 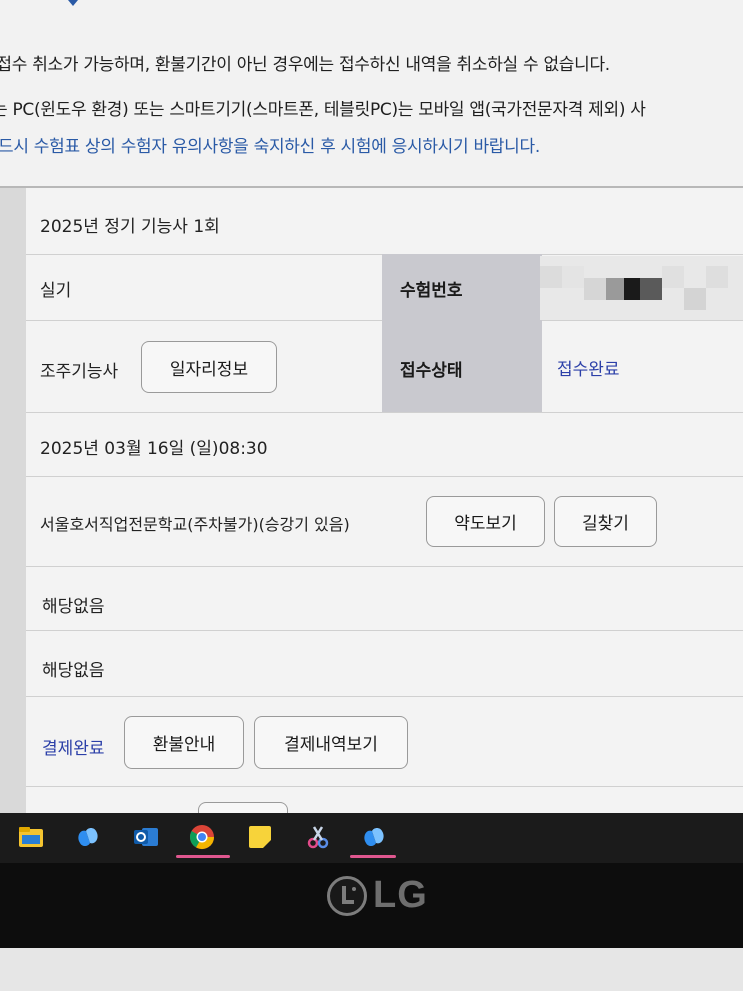 I want to click on exam-number-label: 수험번호, so click(x=431, y=291).